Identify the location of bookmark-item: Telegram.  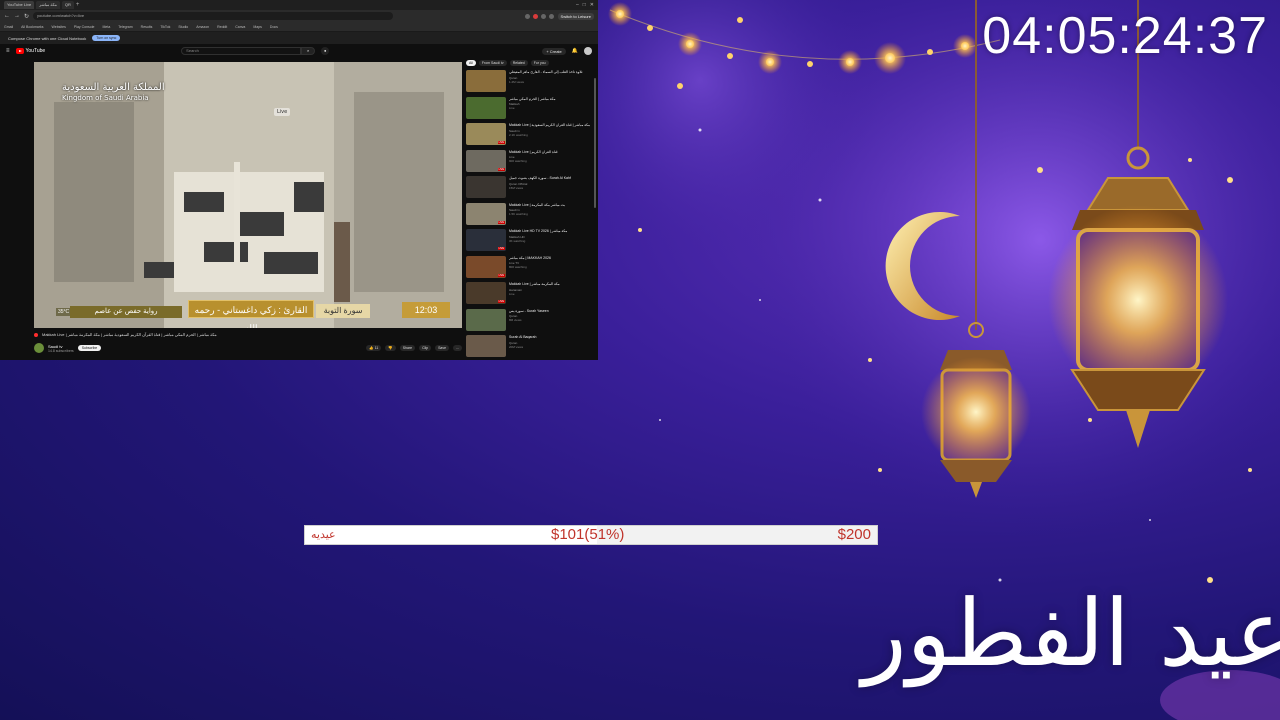
(125, 27).